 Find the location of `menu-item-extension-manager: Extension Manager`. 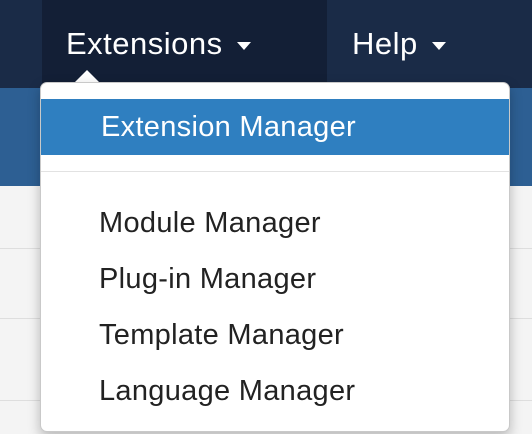

menu-item-extension-manager: Extension Manager is located at coordinates (275, 127).